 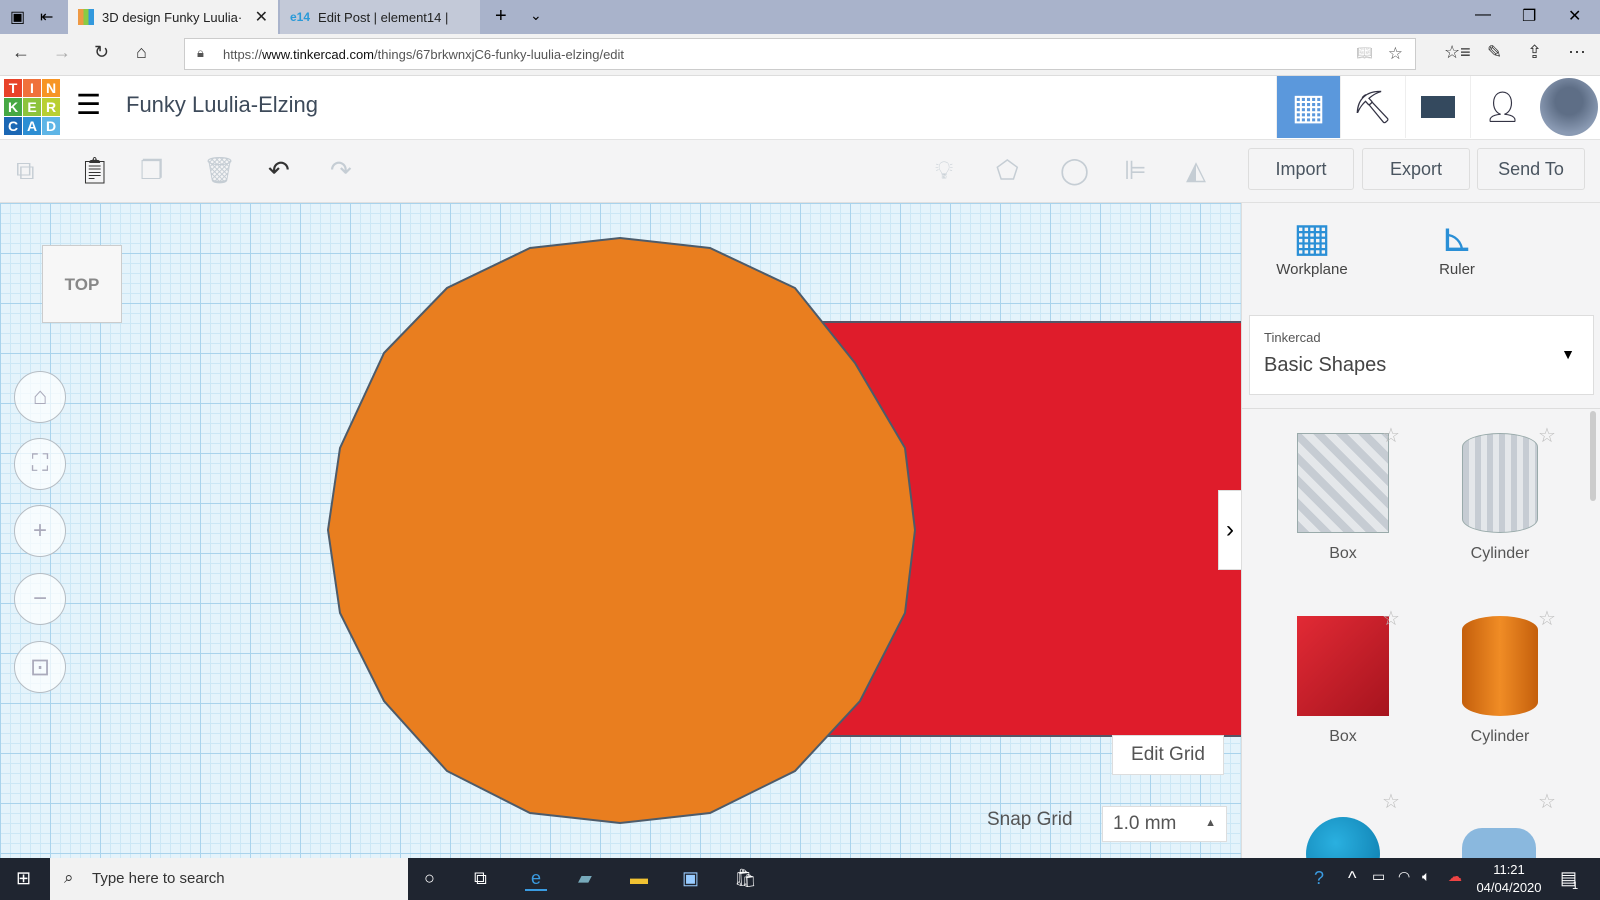 I want to click on restore-icon: ❐, so click(x=1529, y=16).